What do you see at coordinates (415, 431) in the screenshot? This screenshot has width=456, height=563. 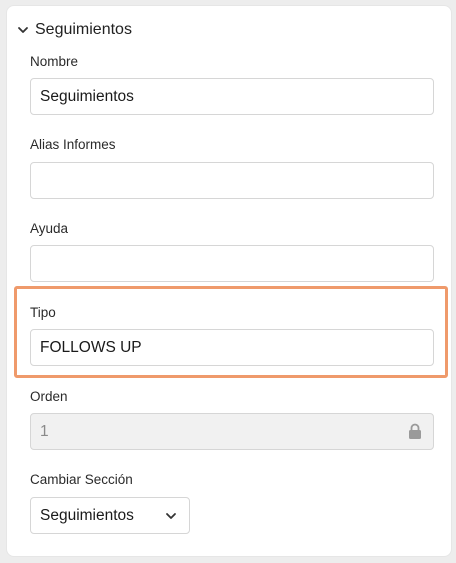 I see `lock-icon` at bounding box center [415, 431].